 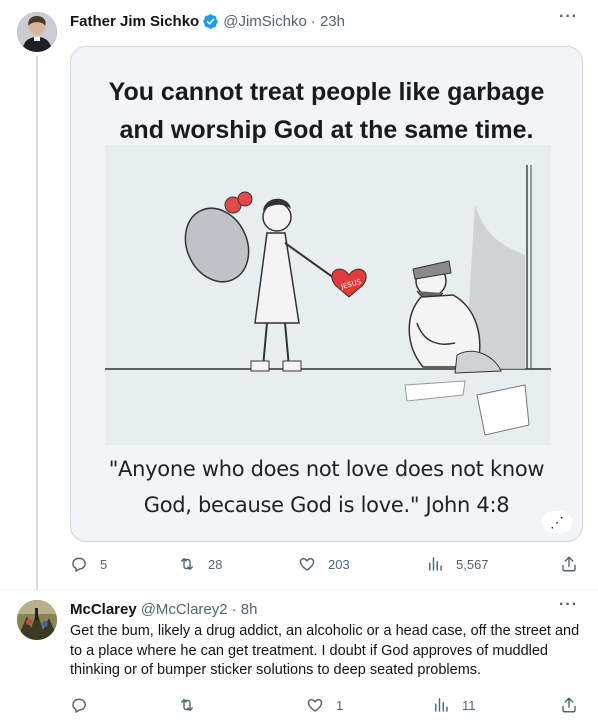 I want to click on views-count: 5,567, so click(x=472, y=564).